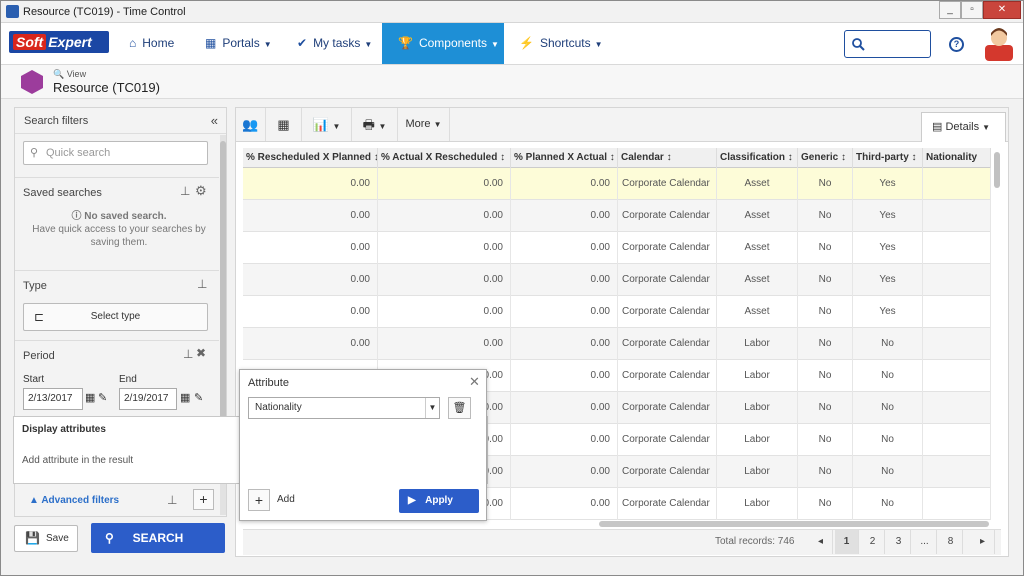 This screenshot has width=1024, height=576. Describe the element at coordinates (286, 499) in the screenshot. I see `add-label: Add` at that location.